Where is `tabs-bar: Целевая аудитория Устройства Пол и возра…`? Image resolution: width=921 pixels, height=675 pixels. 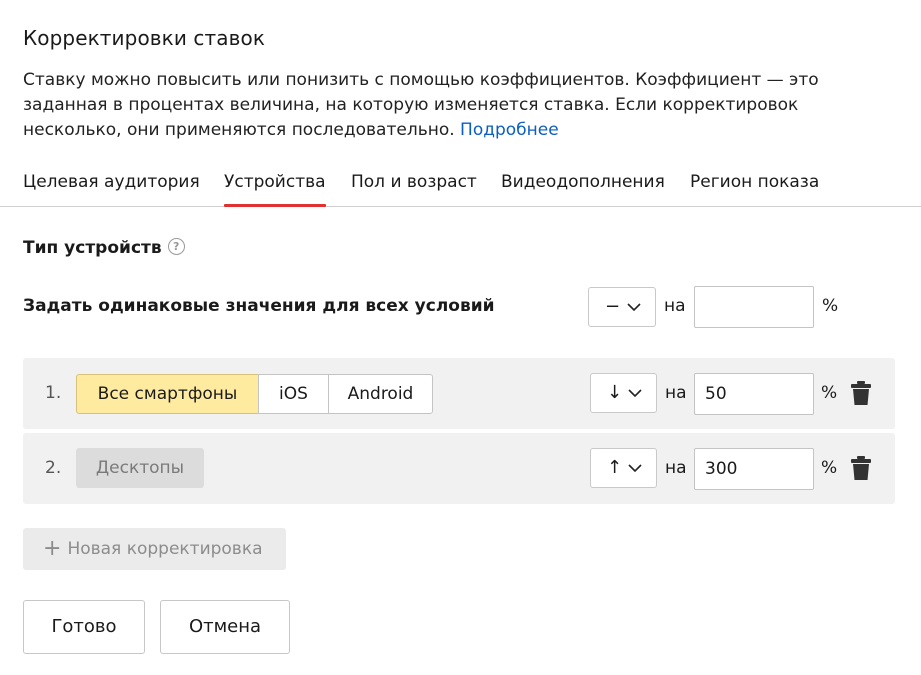
tabs-bar: Целевая аудитория Устройства Пол и возра… is located at coordinates (460, 187).